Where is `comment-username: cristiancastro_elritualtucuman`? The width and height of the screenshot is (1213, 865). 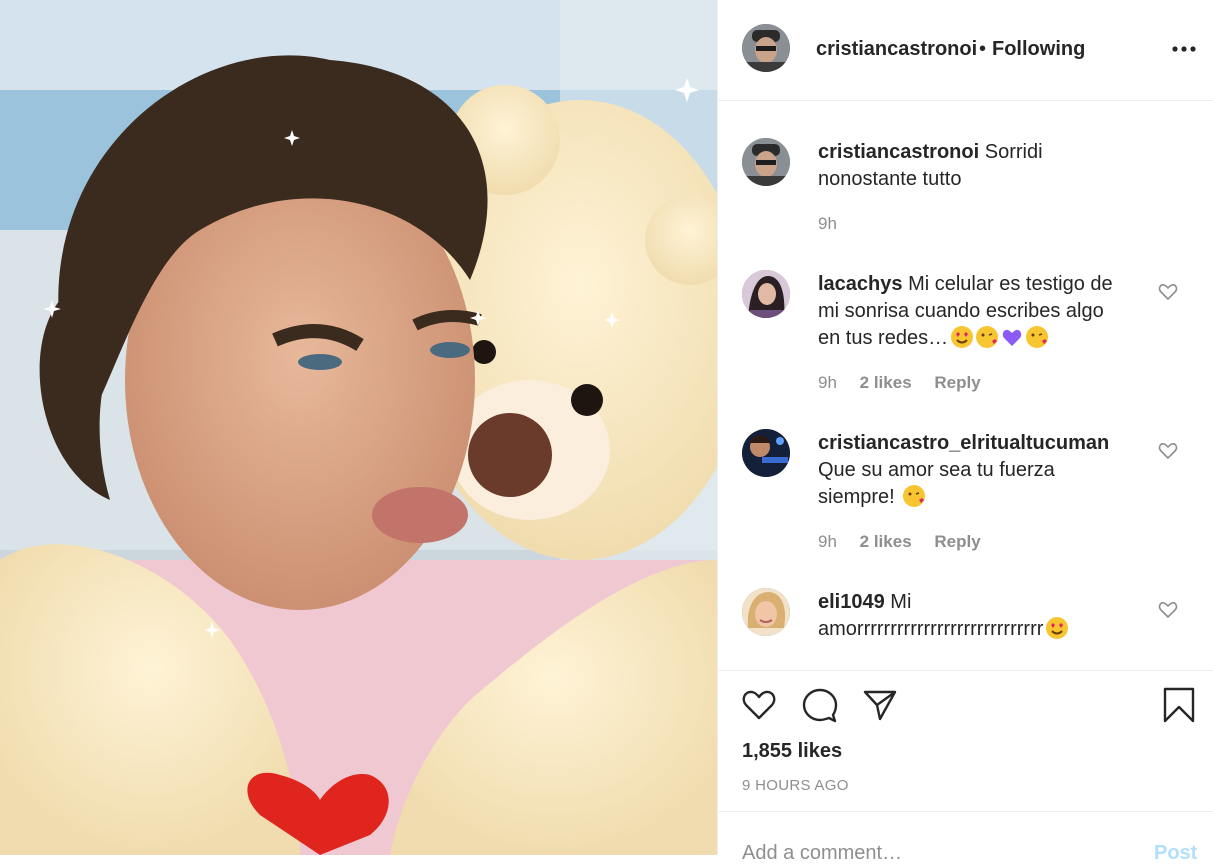 comment-username: cristiancastro_elritualtucuman is located at coordinates (963, 443).